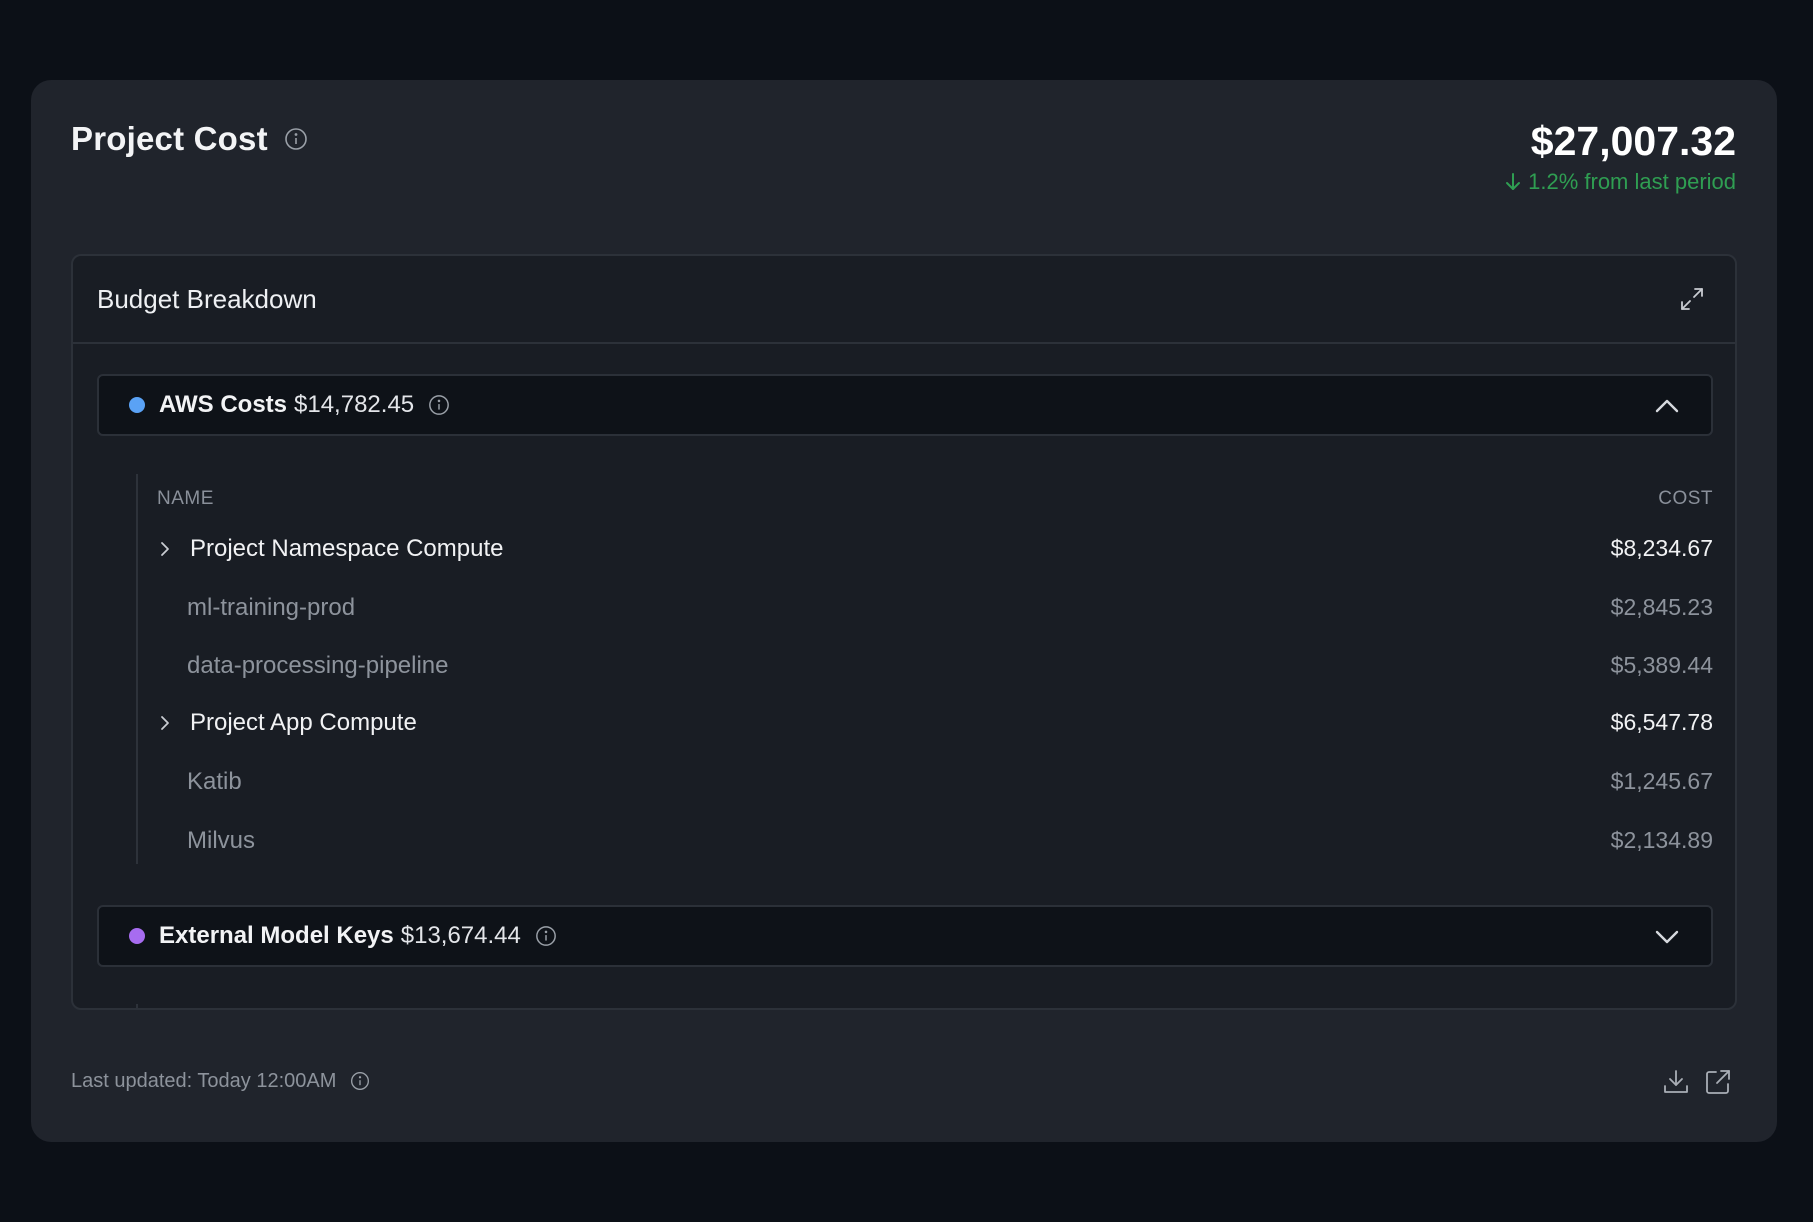  I want to click on trend-indicator: 1.2% from last period, so click(1620, 182).